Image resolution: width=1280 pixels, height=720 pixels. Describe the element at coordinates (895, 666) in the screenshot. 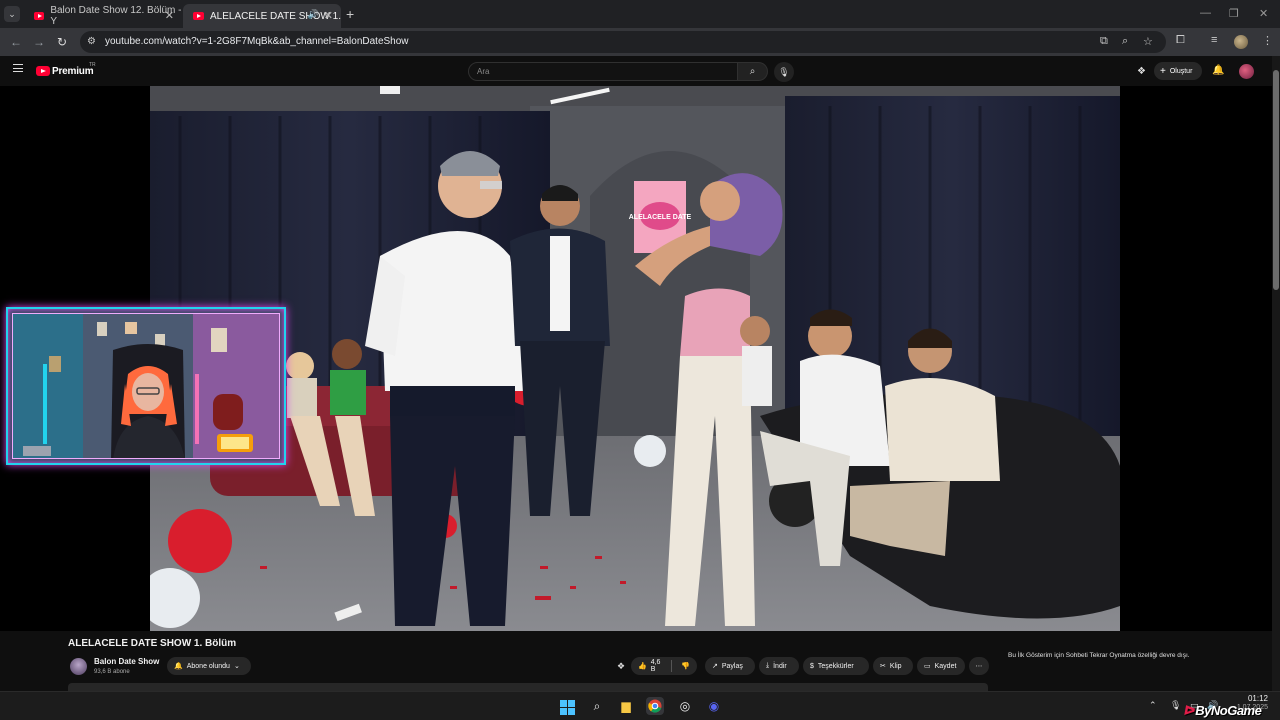

I see `clip-label: Klip` at that location.